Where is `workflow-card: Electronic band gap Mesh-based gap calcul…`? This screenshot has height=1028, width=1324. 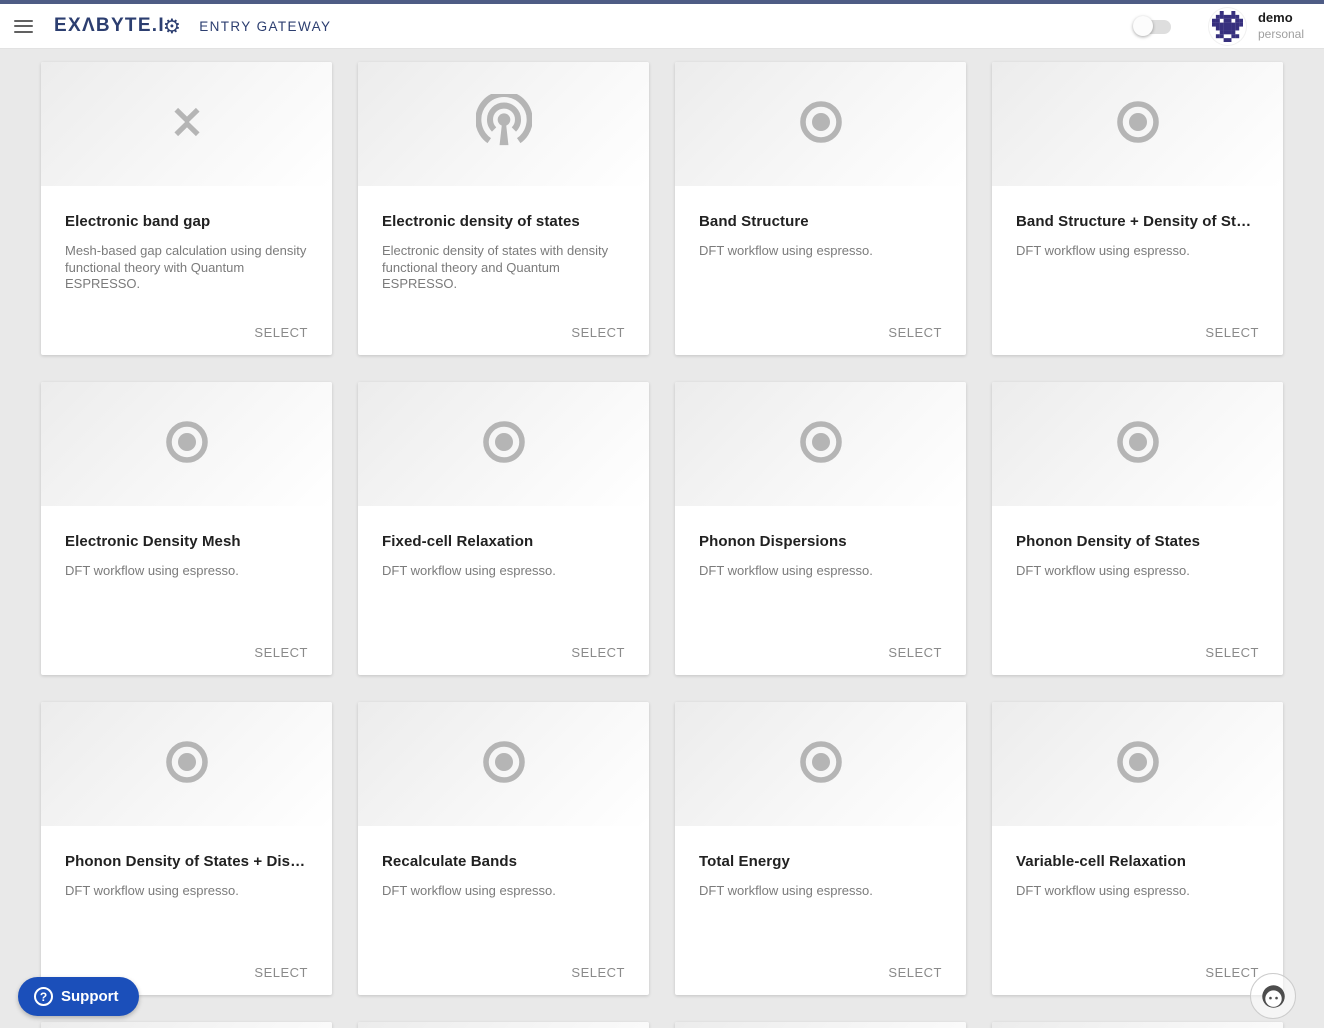
workflow-card: Electronic band gap Mesh-based gap calcul… is located at coordinates (186, 208).